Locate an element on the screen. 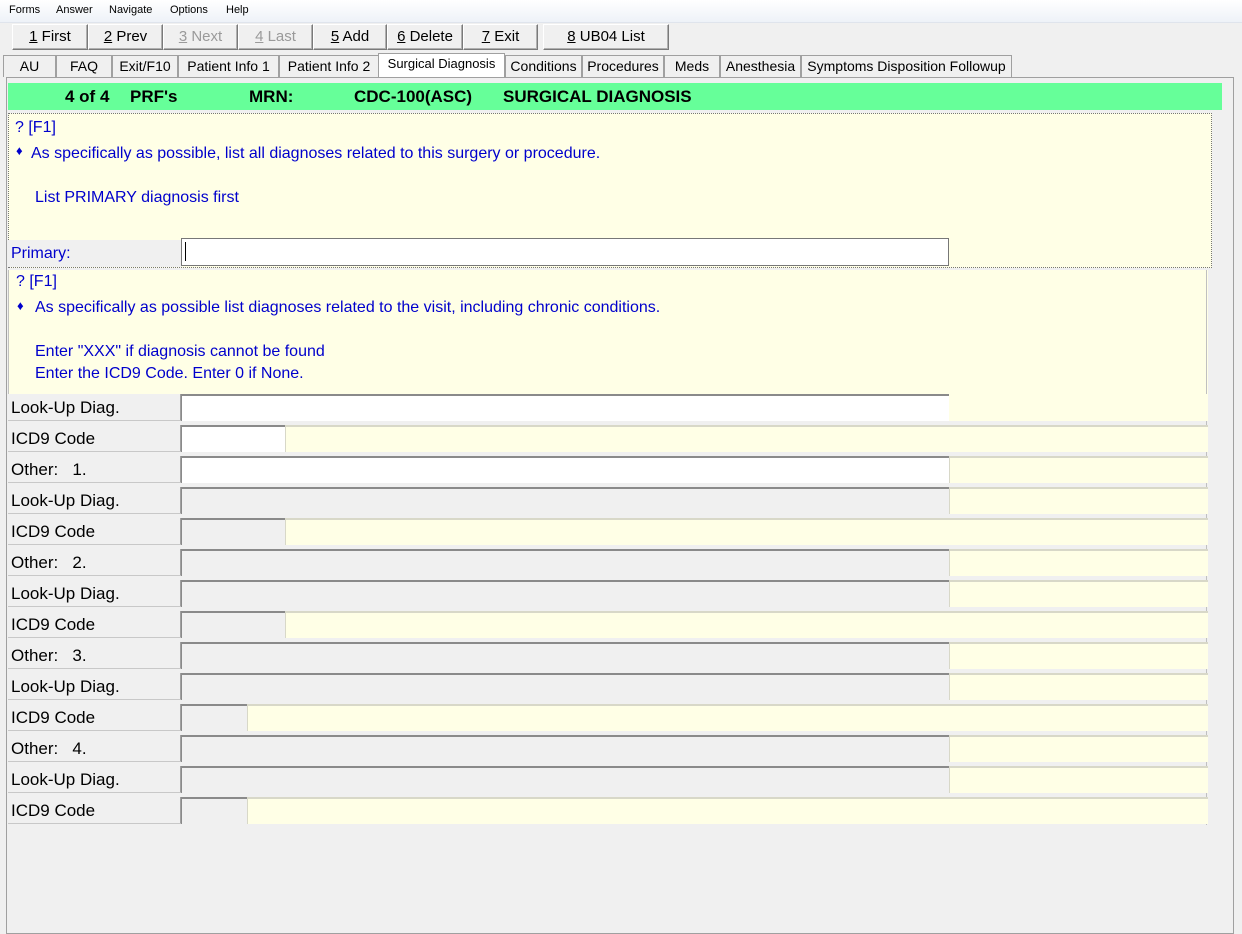 This screenshot has width=1242, height=934. exit-button: 7 Exit is located at coordinates (500, 37).